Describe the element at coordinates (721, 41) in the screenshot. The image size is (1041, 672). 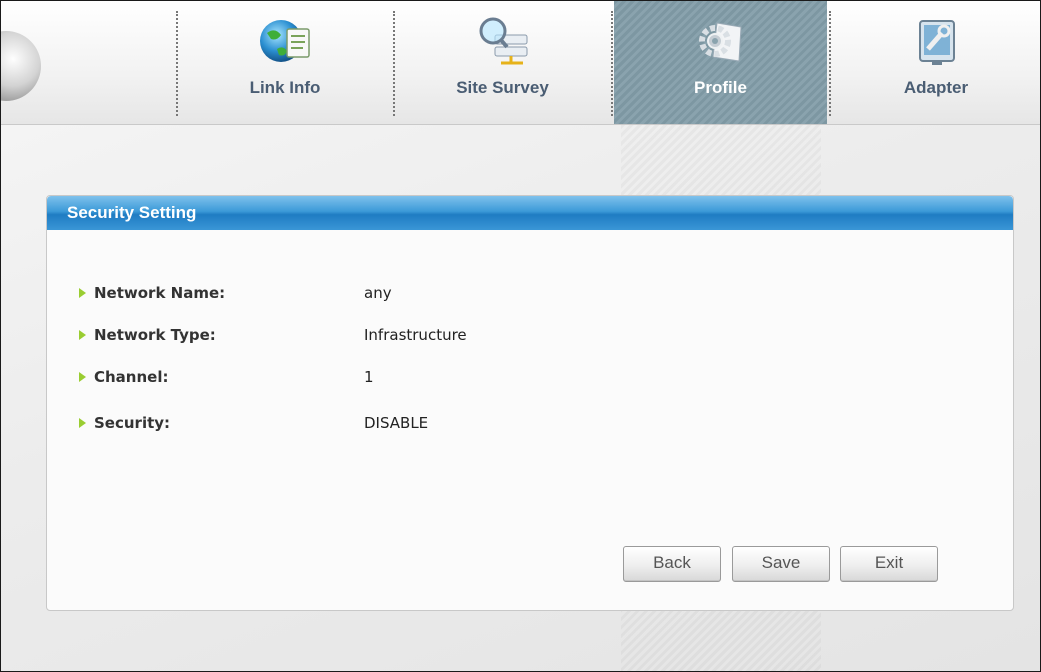
I see `gear-document-icon` at that location.